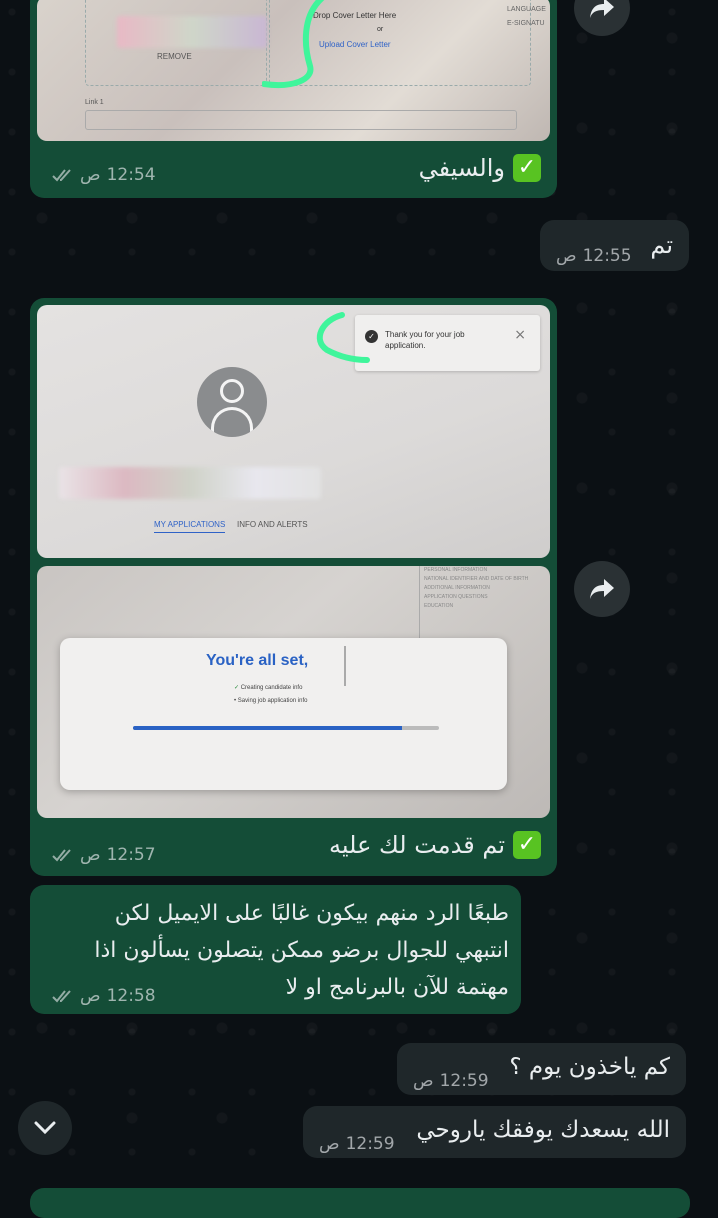  I want to click on dialog-heading: You're all set,, so click(257, 660).